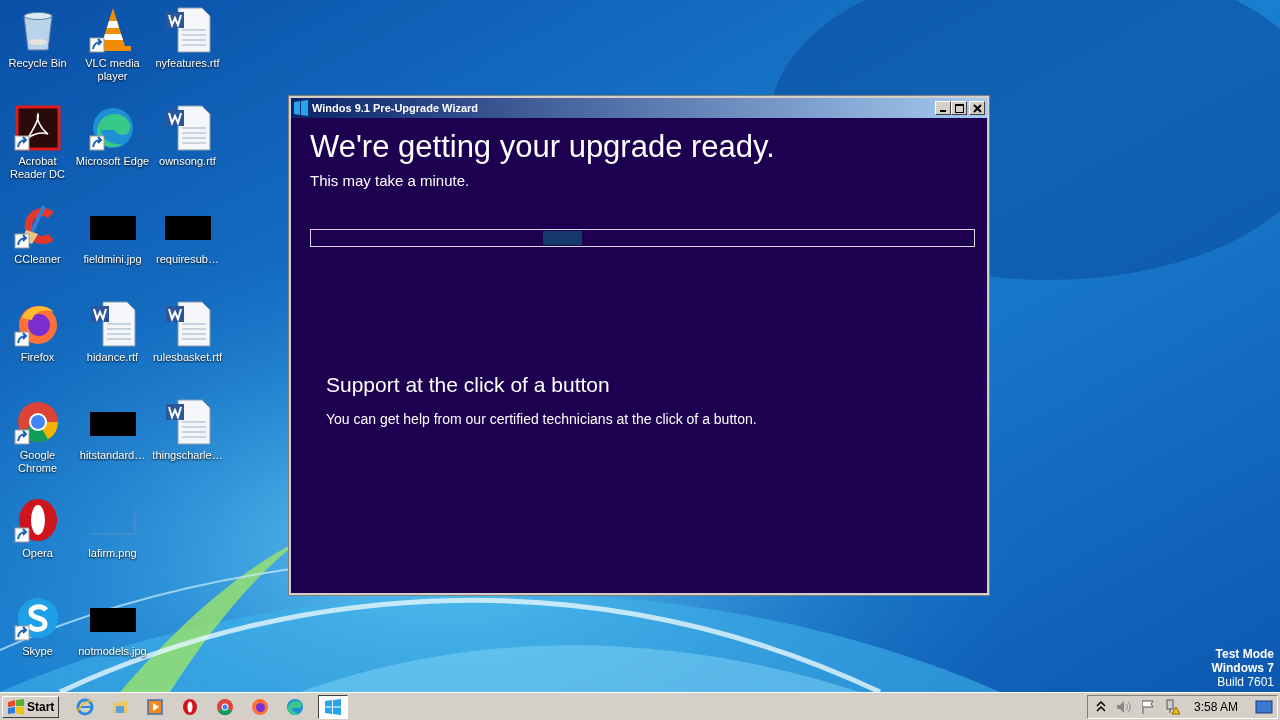 The height and width of the screenshot is (720, 1280). What do you see at coordinates (1172, 706) in the screenshot?
I see `network-warning-icon` at bounding box center [1172, 706].